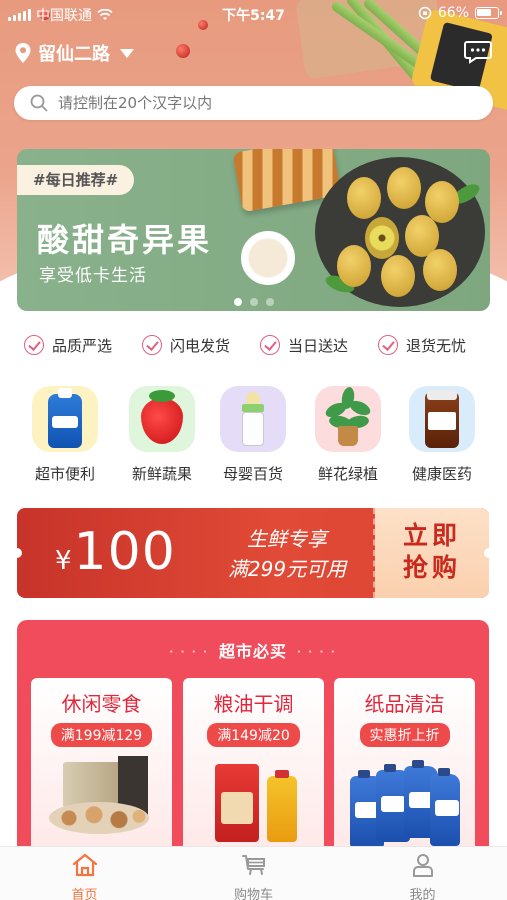 Image resolution: width=507 pixels, height=900 pixels. I want to click on oatmeal-cup-image, so click(268, 258).